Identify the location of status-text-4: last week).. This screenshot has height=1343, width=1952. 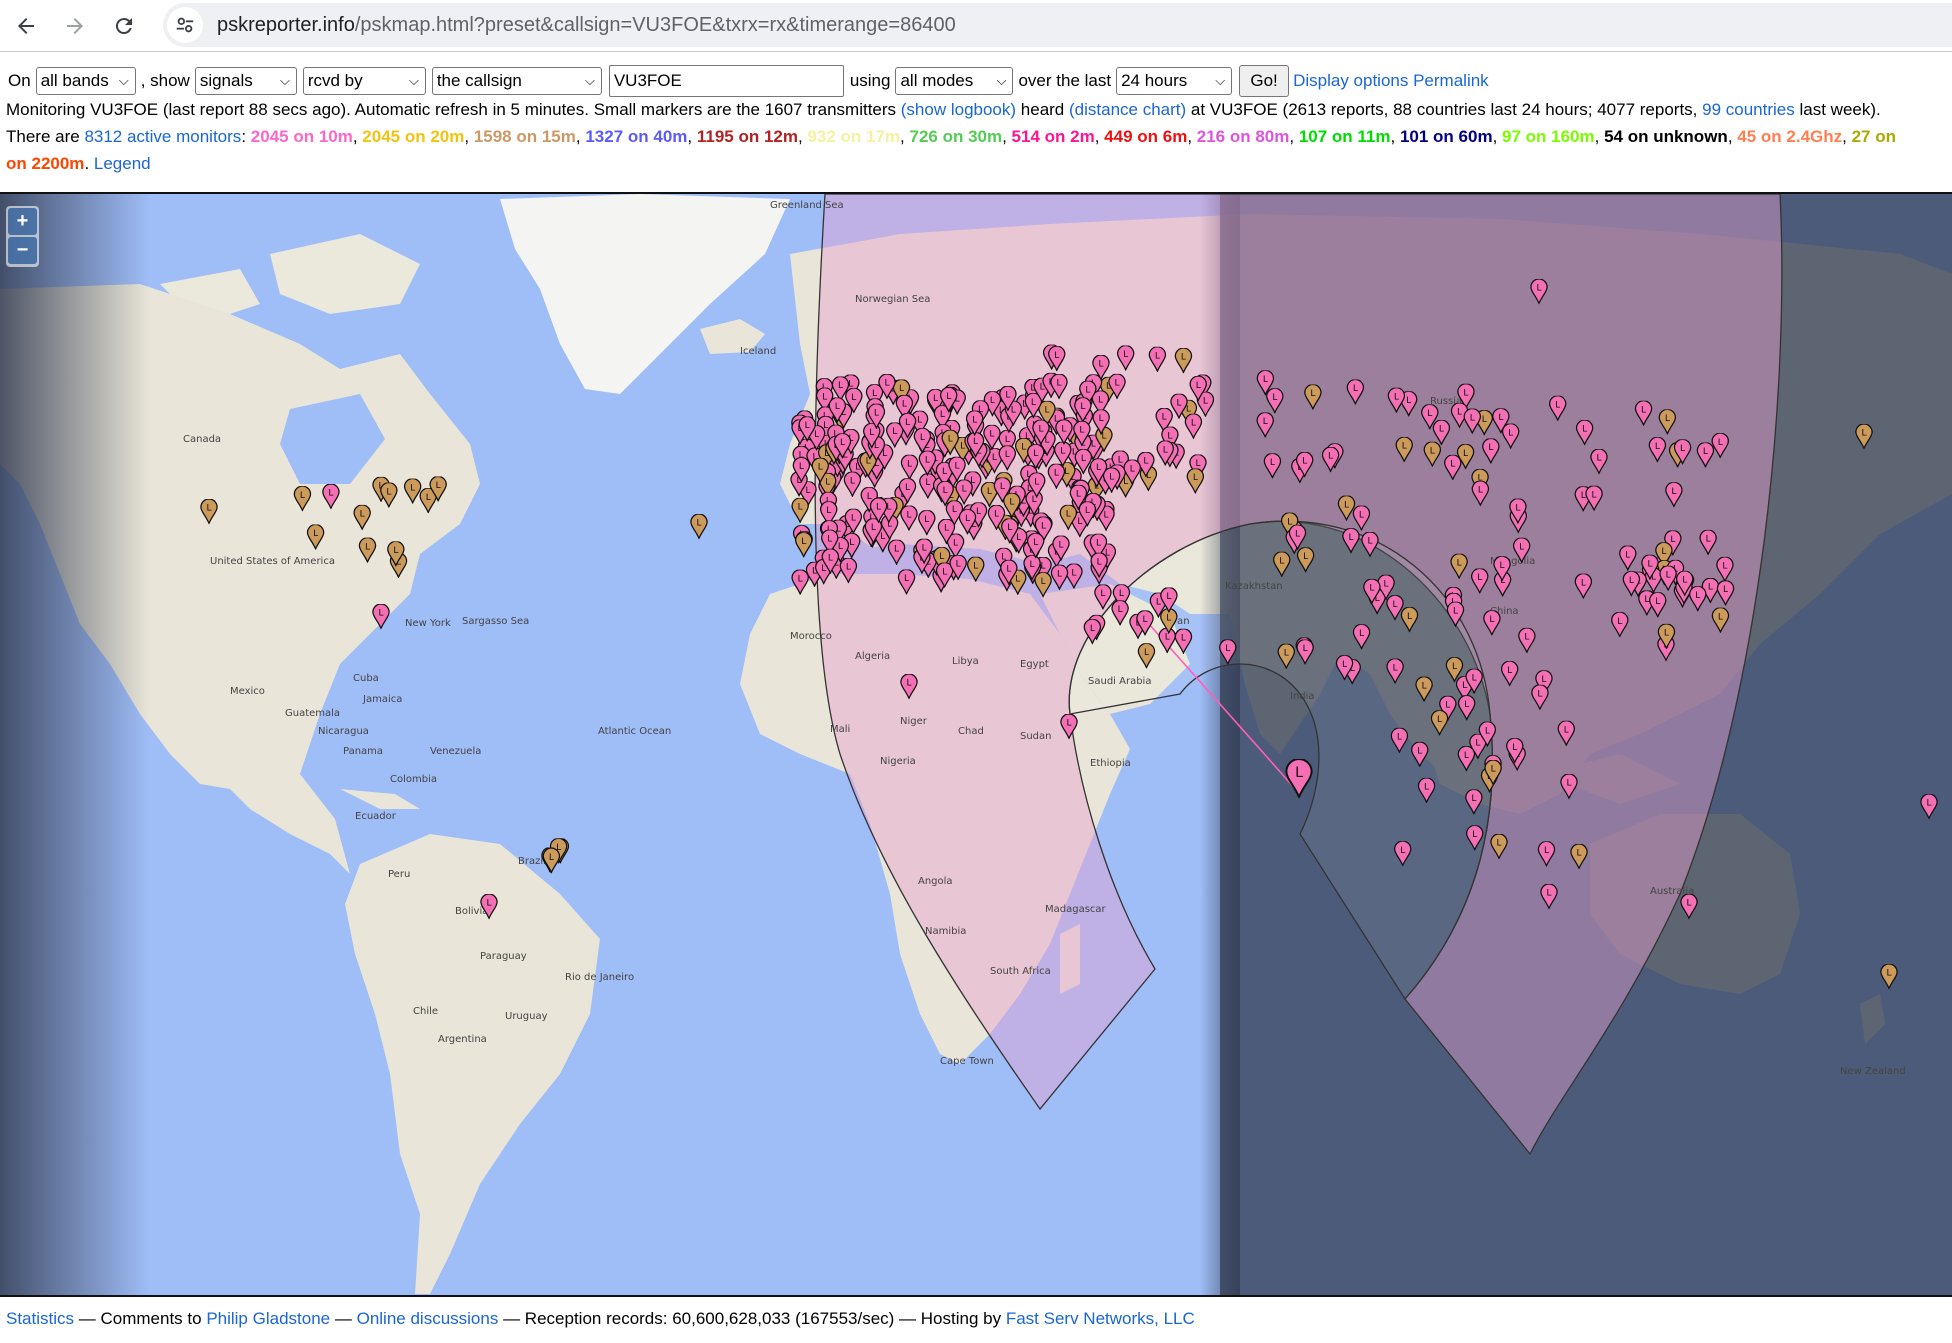
(1840, 109).